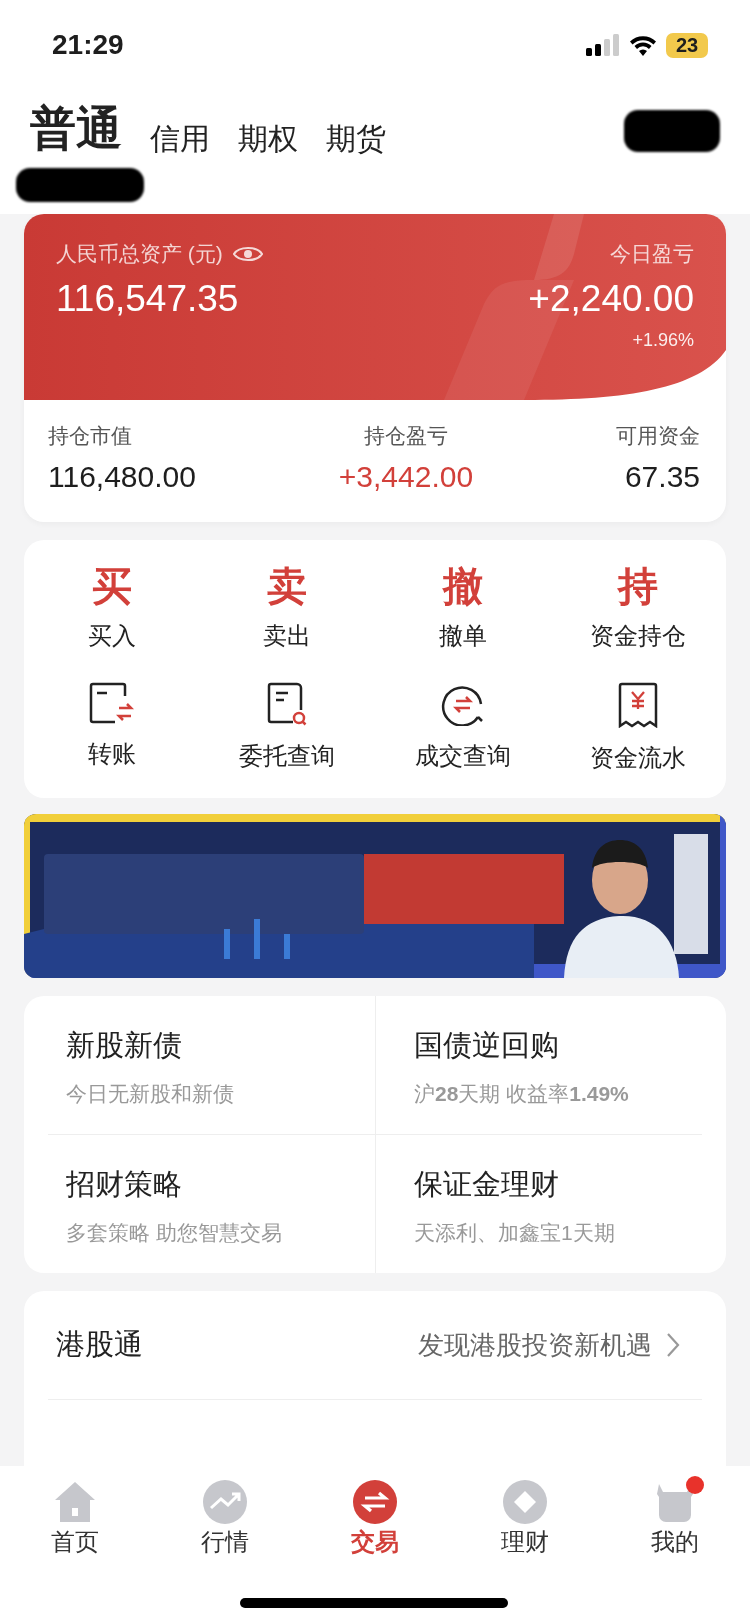 The height and width of the screenshot is (1624, 750). Describe the element at coordinates (220, 1046) in the screenshot. I see `service-title: 新股新债` at that location.